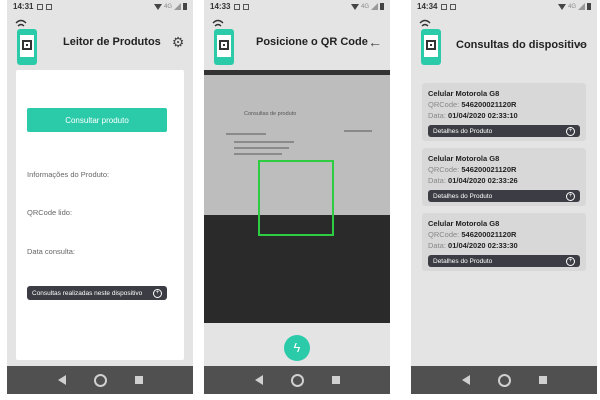  What do you see at coordinates (50, 212) in the screenshot?
I see `qrcode-label: QRCode lido:` at bounding box center [50, 212].